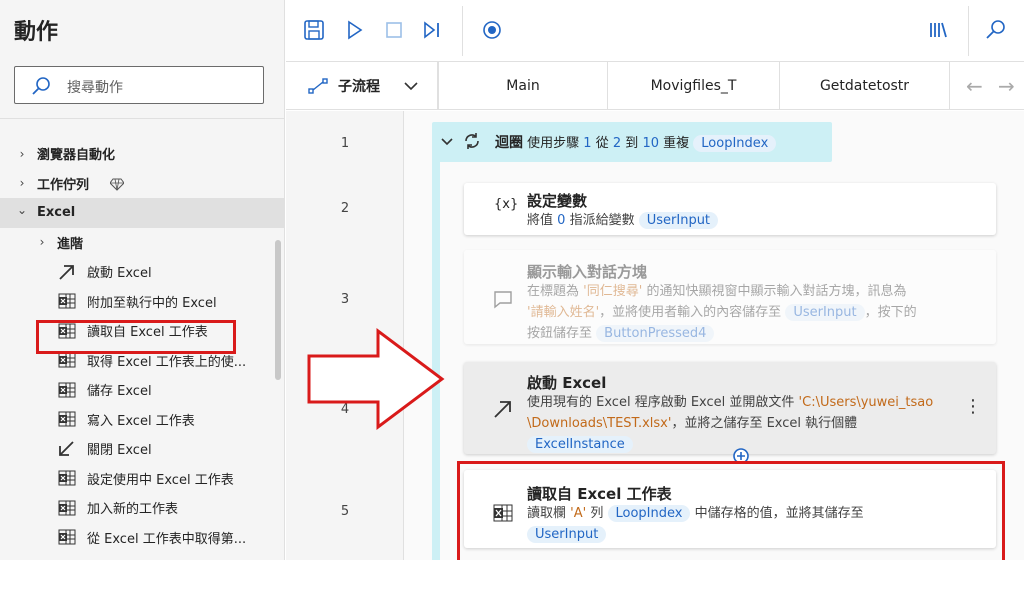 The height and width of the screenshot is (598, 1024). Describe the element at coordinates (160, 480) in the screenshot. I see `action-label: 設定使用中 Excel 工作表` at that location.